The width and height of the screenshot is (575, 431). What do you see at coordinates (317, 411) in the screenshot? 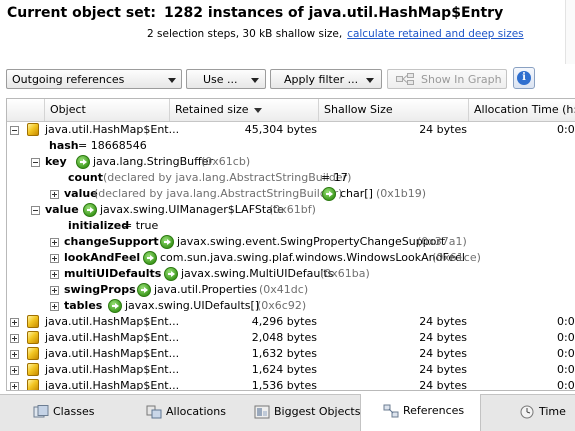
I see `tab-biggest-objects-label: Biggest Objects` at bounding box center [317, 411].